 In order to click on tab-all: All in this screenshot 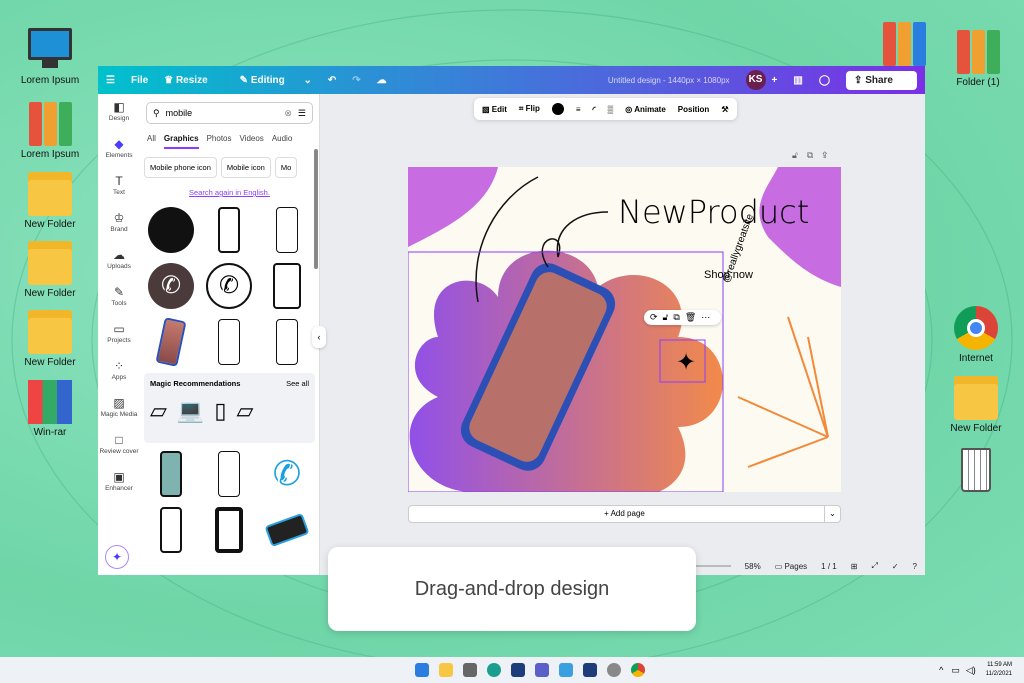, I will do `click(151, 141)`.